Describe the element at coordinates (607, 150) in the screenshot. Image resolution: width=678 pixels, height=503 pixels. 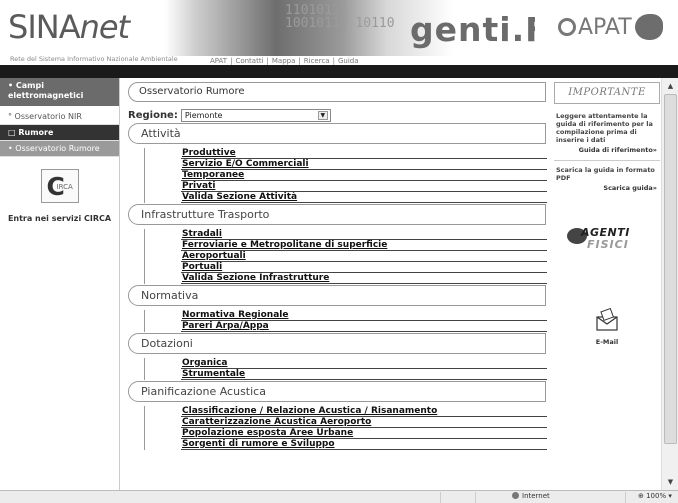
I see `guide-link: Guida di riferimento»` at that location.